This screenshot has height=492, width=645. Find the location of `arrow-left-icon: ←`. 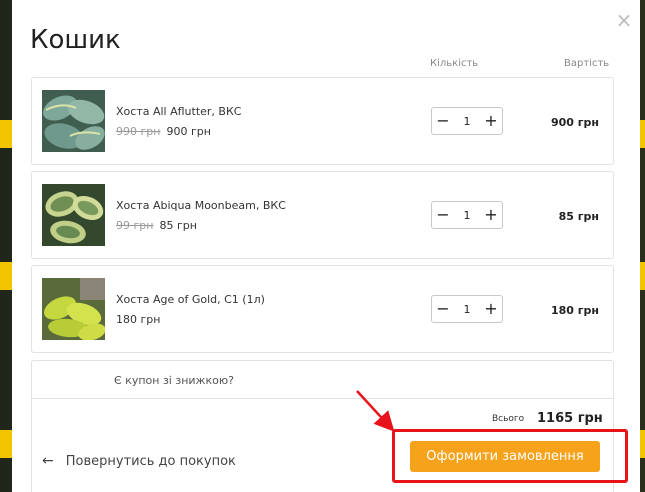

arrow-left-icon: ← is located at coordinates (48, 461).